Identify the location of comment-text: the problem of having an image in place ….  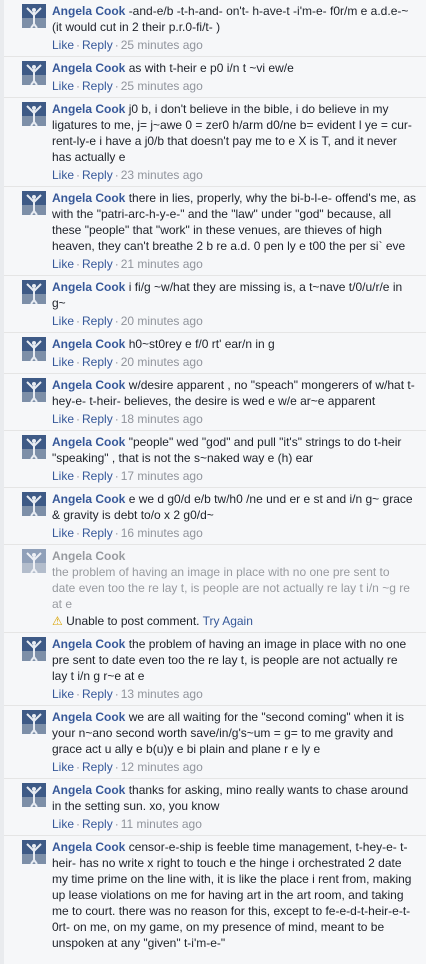
(231, 588).